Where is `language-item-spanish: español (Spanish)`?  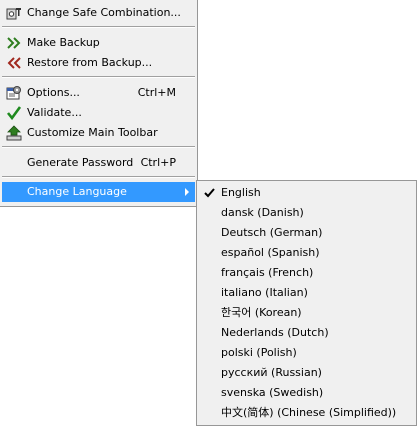 language-item-spanish: español (Spanish) is located at coordinates (306, 253).